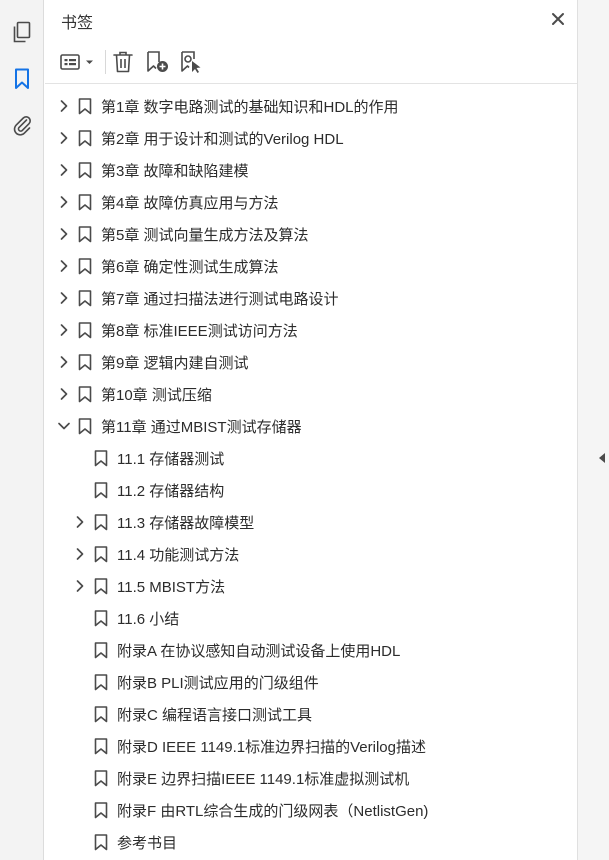 The width and height of the screenshot is (609, 860). Describe the element at coordinates (190, 203) in the screenshot. I see `bookmark-label: 第4章 故障仿真应用与方法` at that location.